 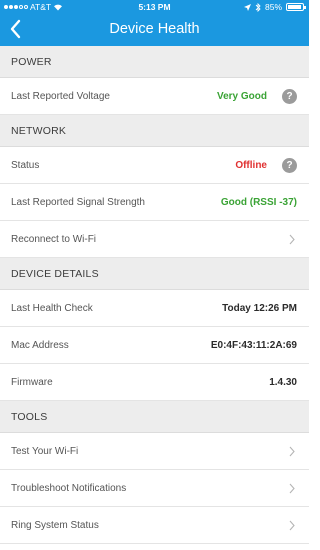 I want to click on section-header-tools: TOOLS, so click(x=154, y=417).